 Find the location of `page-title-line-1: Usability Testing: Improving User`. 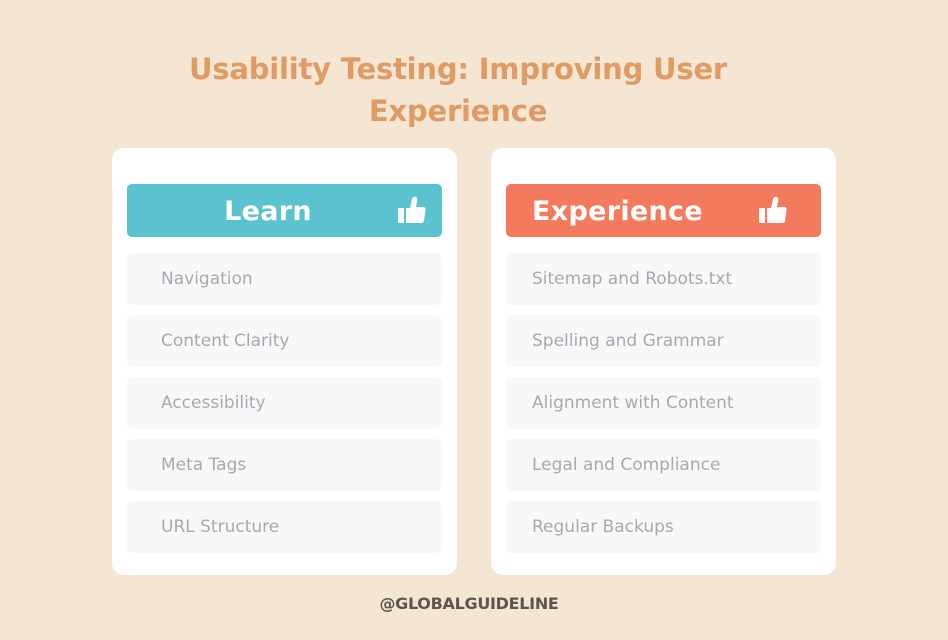

page-title-line-1: Usability Testing: Improving User is located at coordinates (458, 69).